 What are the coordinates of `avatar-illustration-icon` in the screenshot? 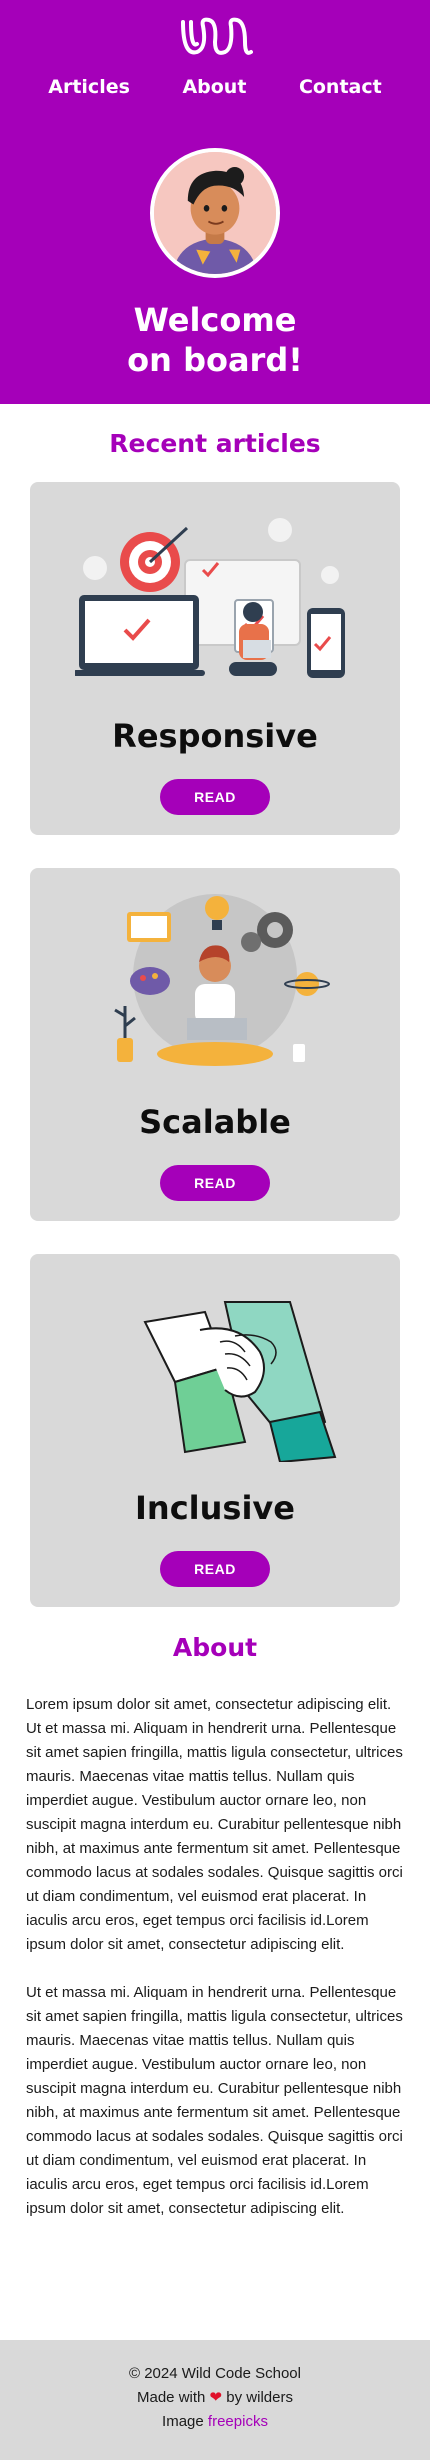 It's located at (215, 213).